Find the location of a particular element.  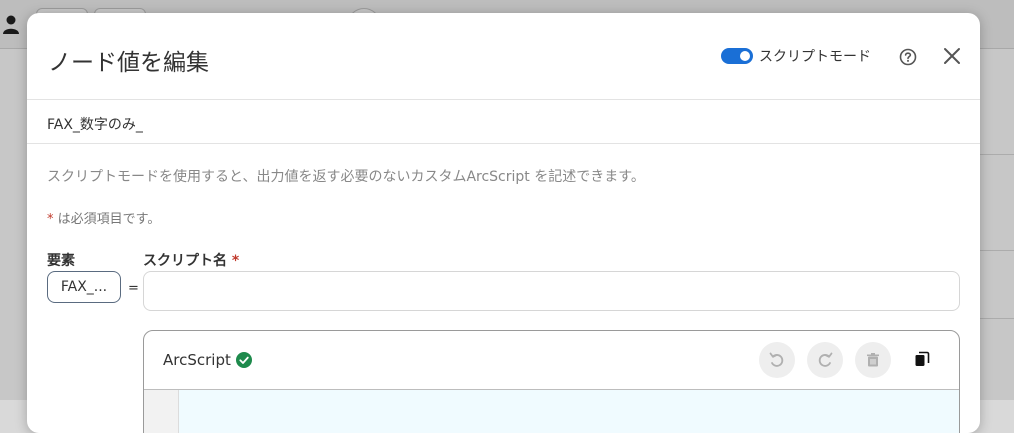

trash-icon is located at coordinates (873, 360).